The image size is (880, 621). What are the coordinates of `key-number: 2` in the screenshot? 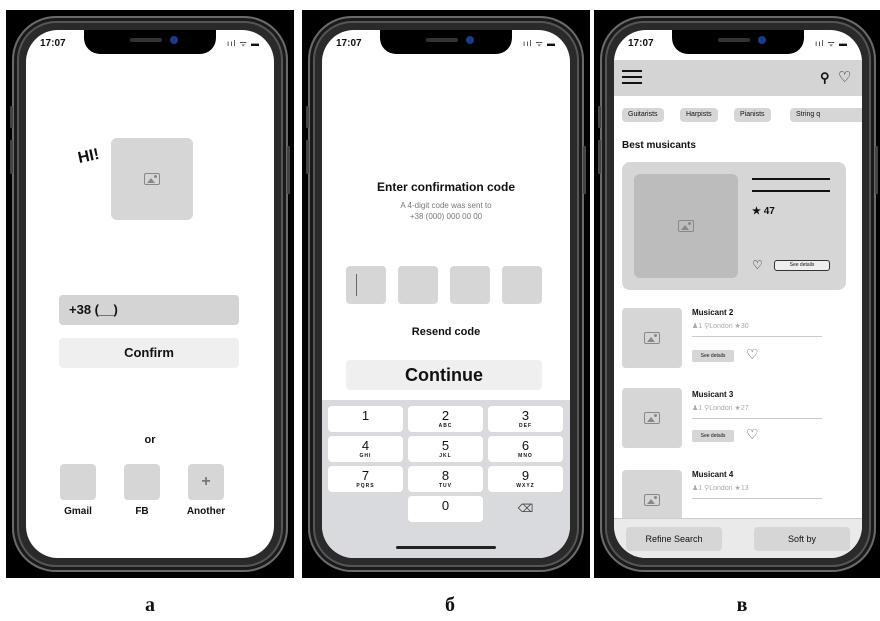 It's located at (445, 415).